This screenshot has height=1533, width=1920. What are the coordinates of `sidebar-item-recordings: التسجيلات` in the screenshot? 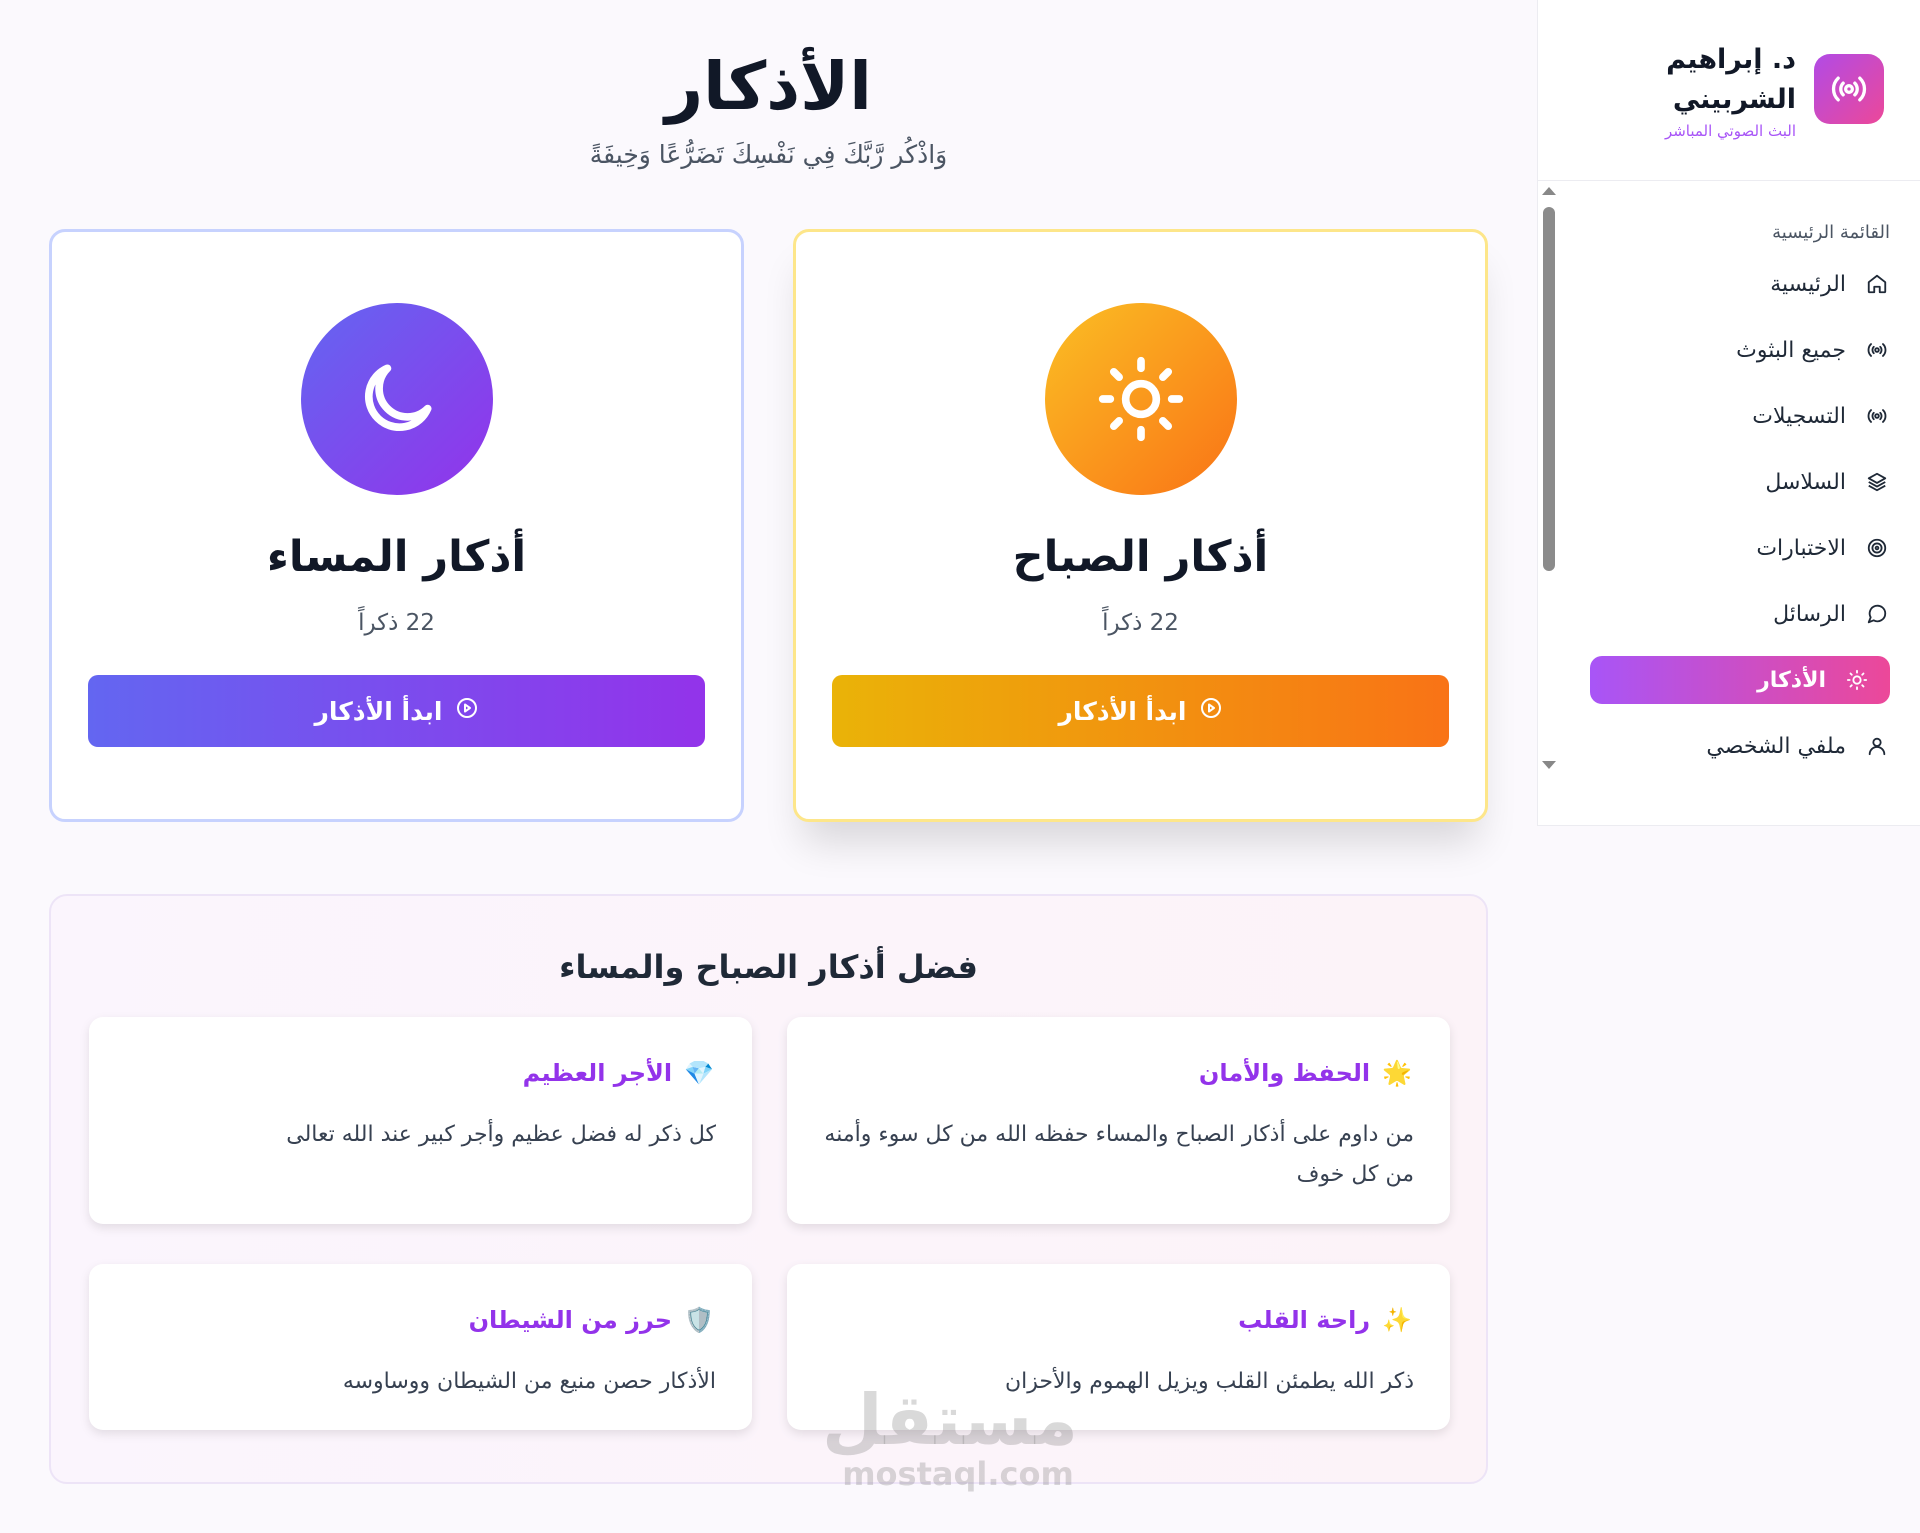 It's located at (1740, 416).